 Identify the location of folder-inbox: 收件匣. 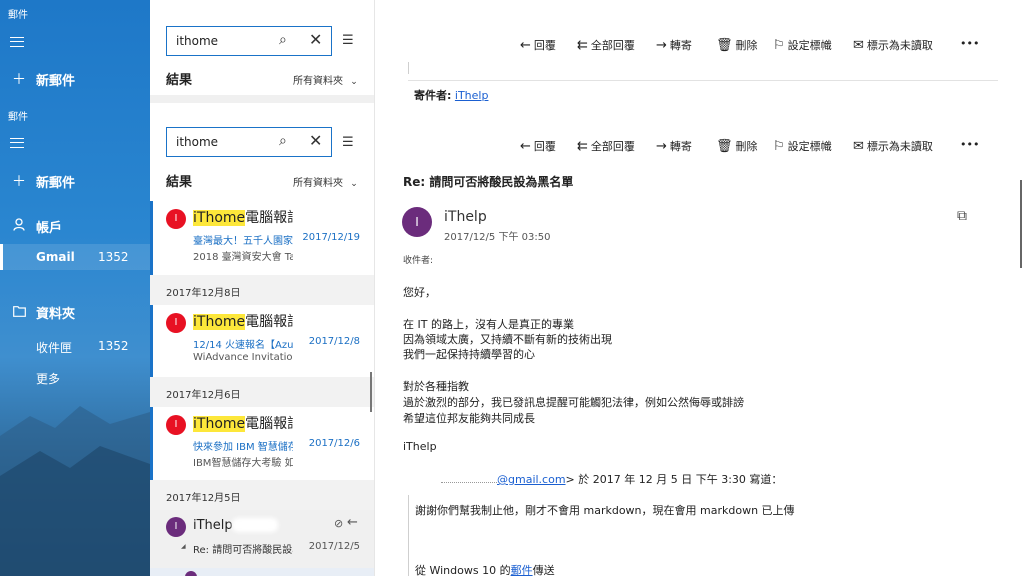
(54, 347).